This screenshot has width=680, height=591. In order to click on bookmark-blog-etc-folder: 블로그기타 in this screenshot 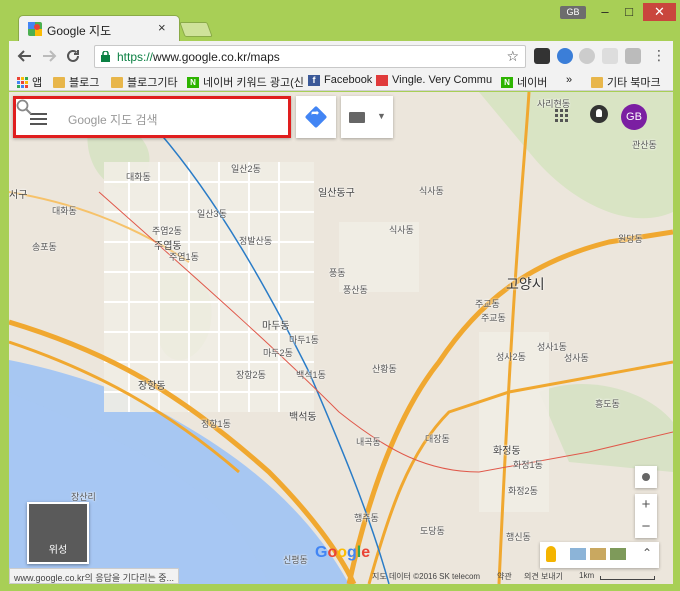, I will do `click(144, 82)`.